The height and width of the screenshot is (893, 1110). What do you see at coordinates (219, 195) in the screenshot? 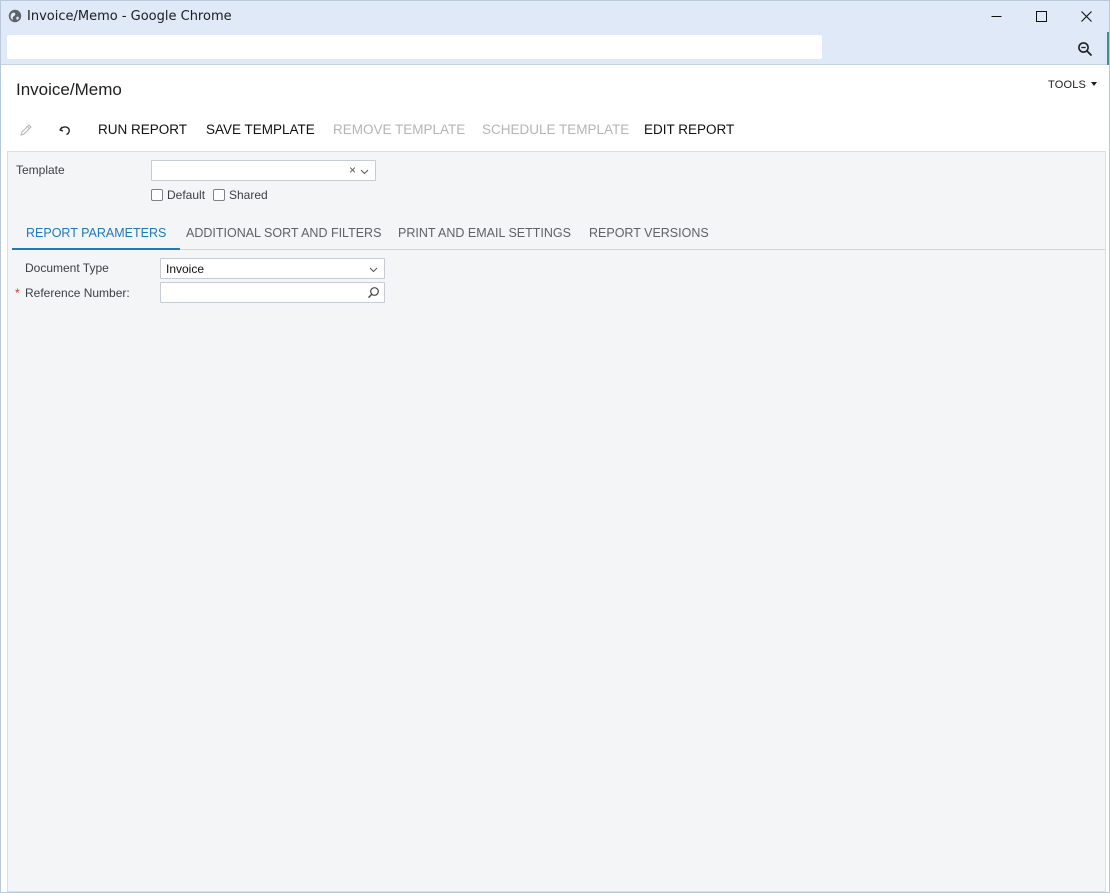
I see `shared-checkbox-box` at bounding box center [219, 195].